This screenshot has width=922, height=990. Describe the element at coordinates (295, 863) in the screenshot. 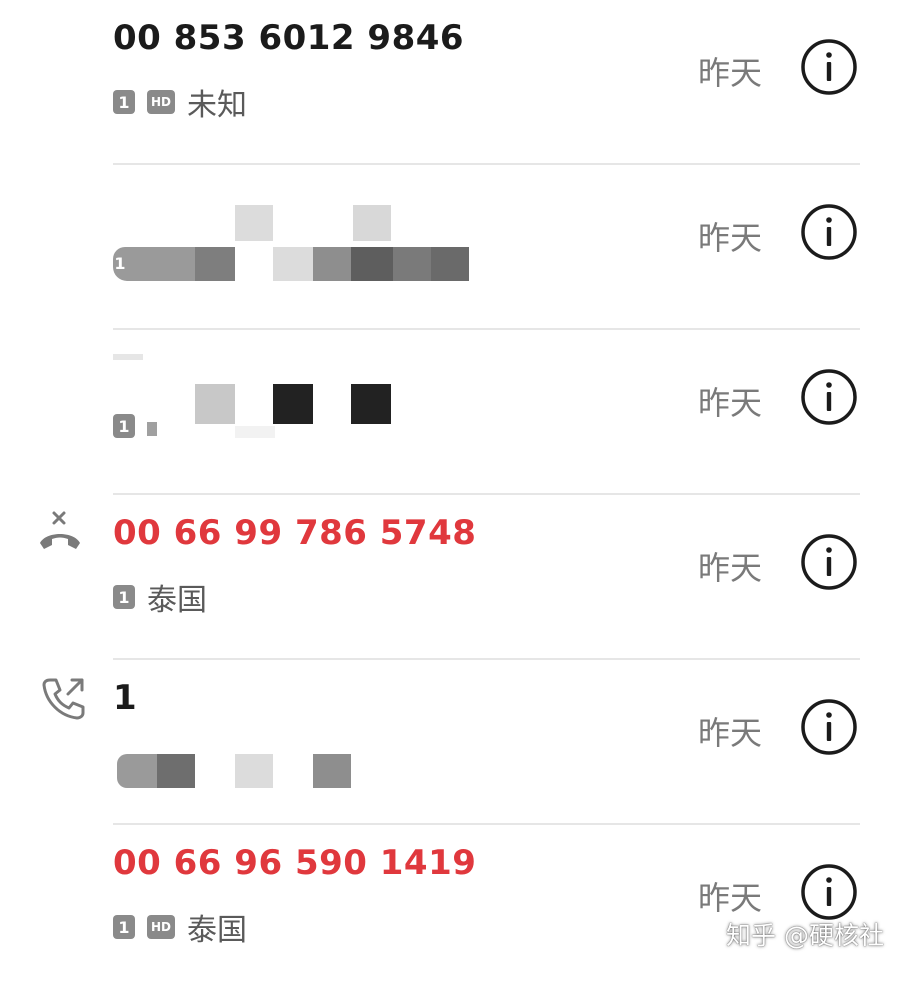

I see `phone-number: 00 66 96 590 1419` at that location.